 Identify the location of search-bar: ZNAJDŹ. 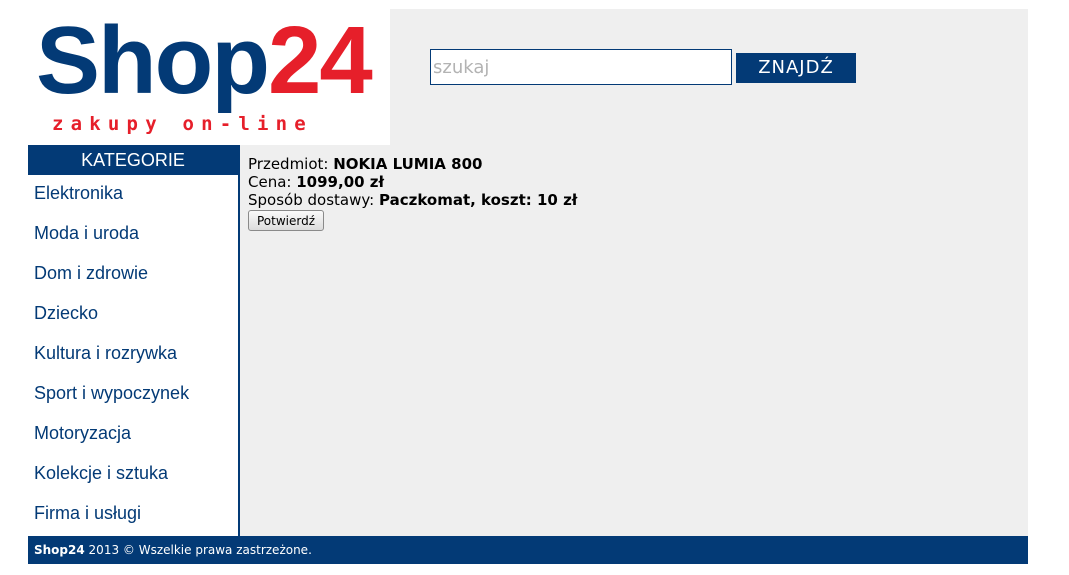
(709, 77).